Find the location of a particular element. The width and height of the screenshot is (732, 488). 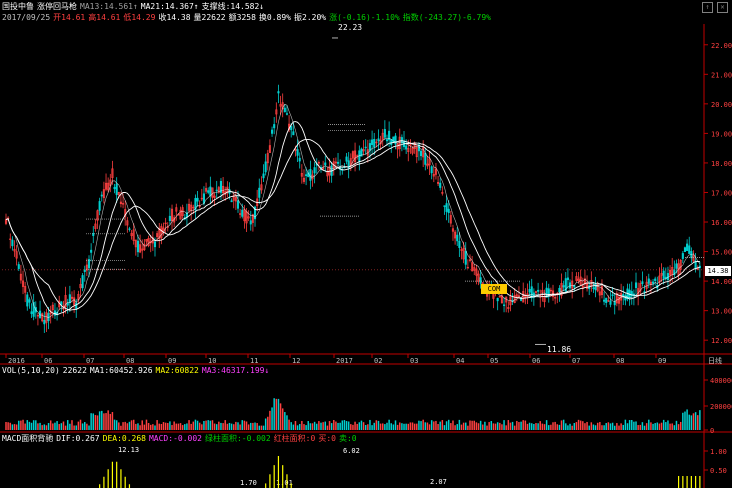

macd-value-label: 2.07 is located at coordinates (438, 482).